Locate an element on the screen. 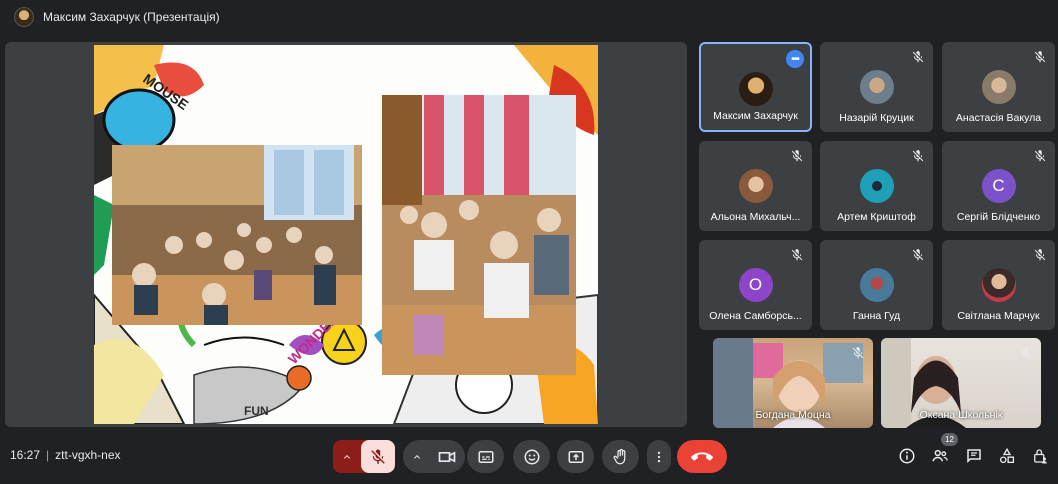 This screenshot has width=1058, height=484. leave-call-button is located at coordinates (702, 456).